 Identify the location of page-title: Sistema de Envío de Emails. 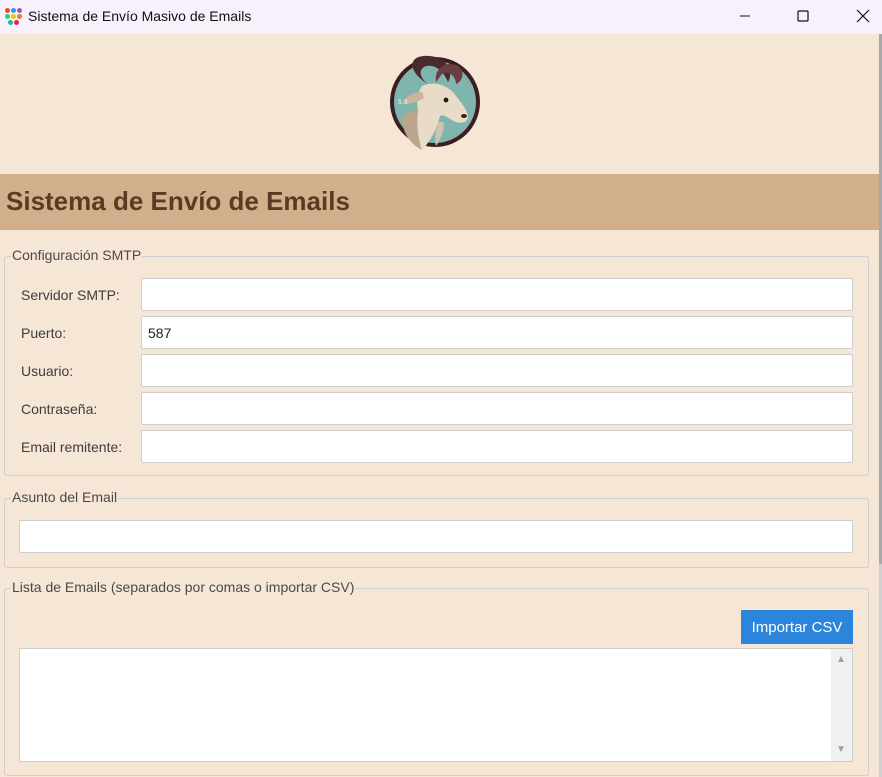
(178, 201).